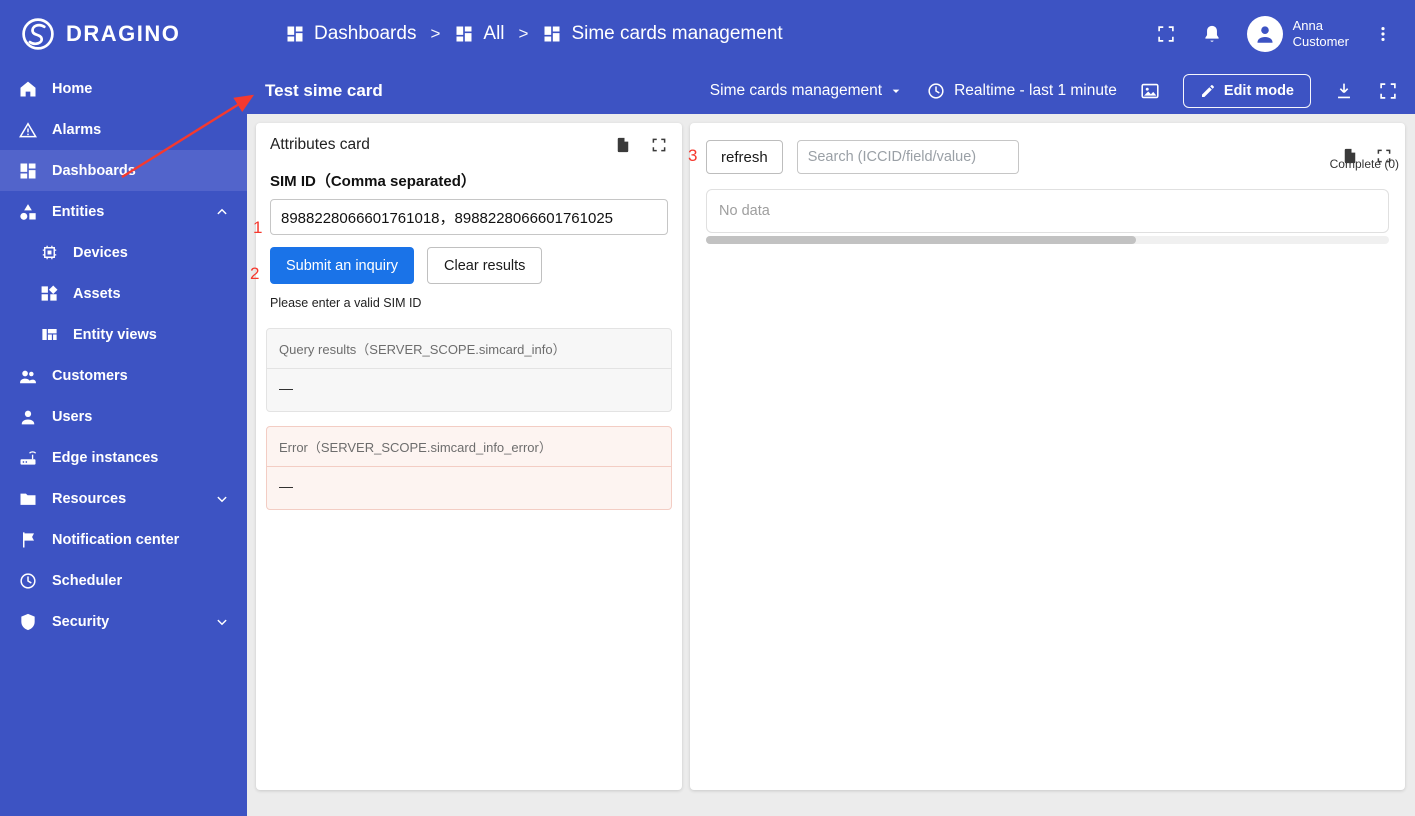 This screenshot has width=1415, height=816. I want to click on refresh-button: refresh, so click(744, 157).